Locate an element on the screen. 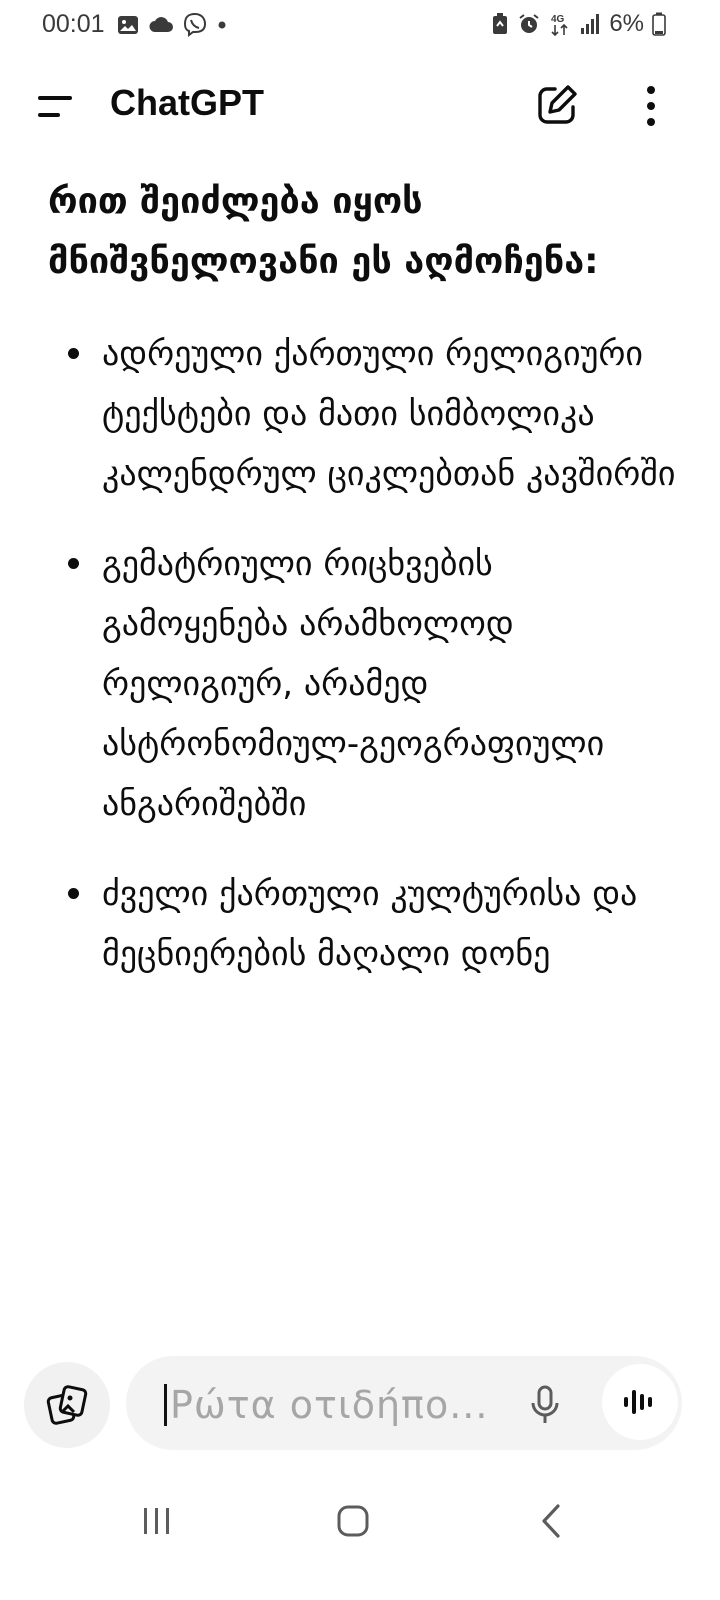  more-options-button is located at coordinates (651, 106).